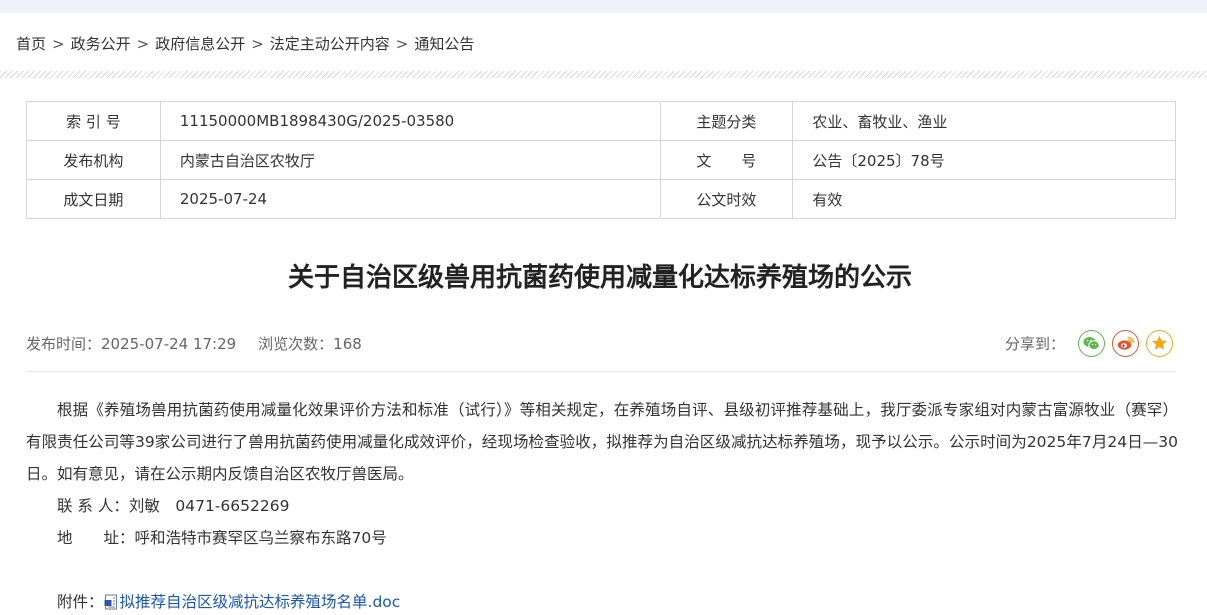 Image resolution: width=1207 pixels, height=615 pixels. Describe the element at coordinates (93, 160) in the screenshot. I see `publisher-label: 发布机构` at that location.